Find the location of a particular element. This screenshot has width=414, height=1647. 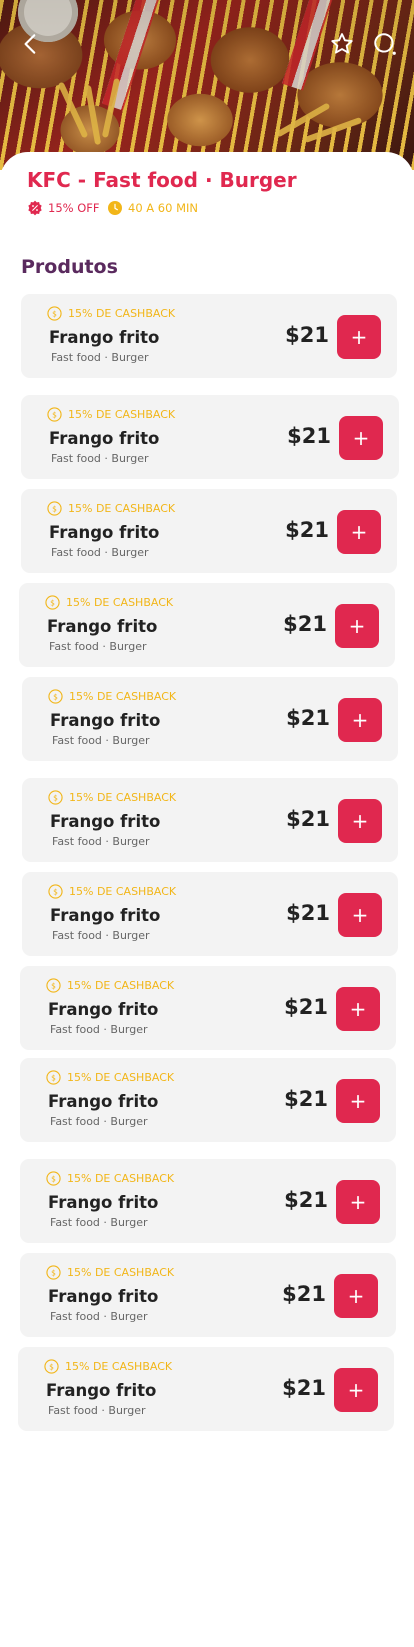

store-title: KFC - Fast food · Burger is located at coordinates (162, 180).